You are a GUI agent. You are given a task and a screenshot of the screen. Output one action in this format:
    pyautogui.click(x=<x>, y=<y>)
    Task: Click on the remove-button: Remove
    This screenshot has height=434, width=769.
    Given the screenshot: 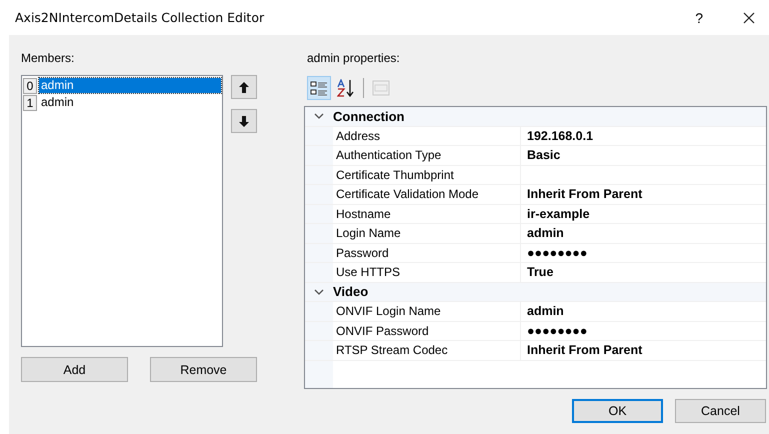 What is the action you would take?
    pyautogui.click(x=203, y=369)
    